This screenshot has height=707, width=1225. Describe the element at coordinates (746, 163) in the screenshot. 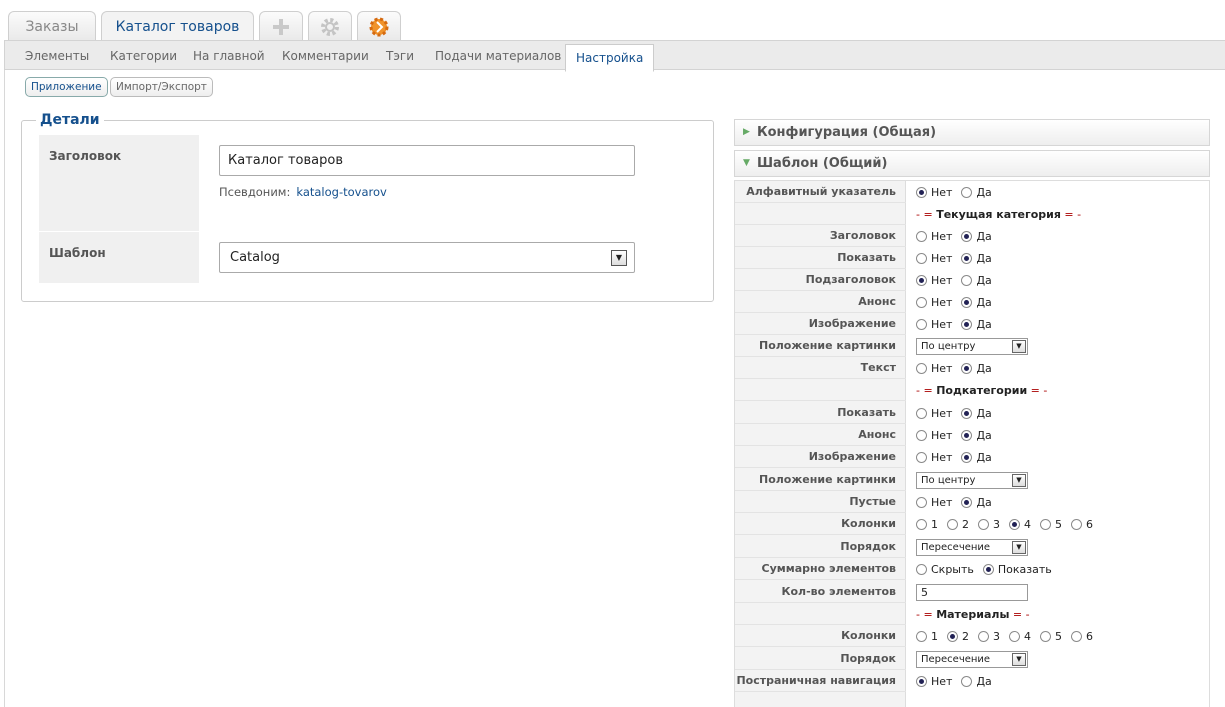

I see `triangle-down-icon: ▼` at that location.